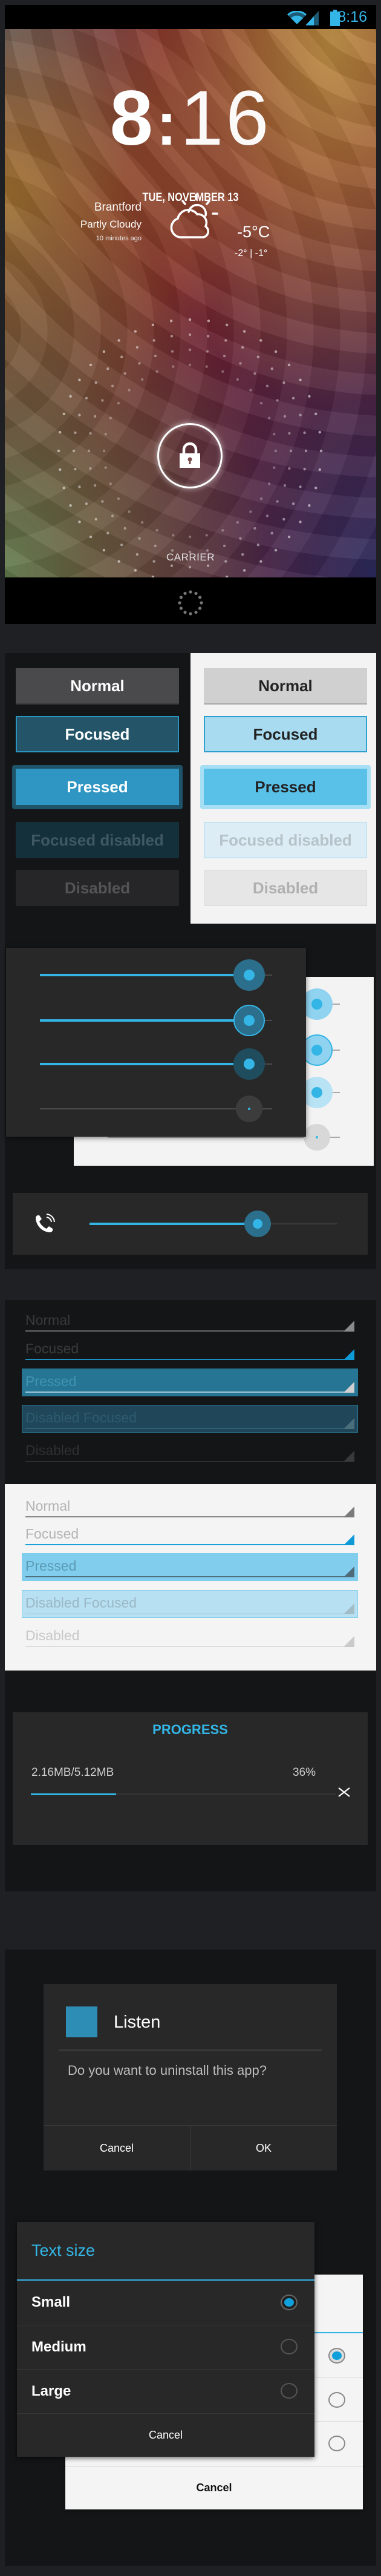 The width and height of the screenshot is (381, 2576). I want to click on light-spinner-disabled: Disabled, so click(189, 1635).